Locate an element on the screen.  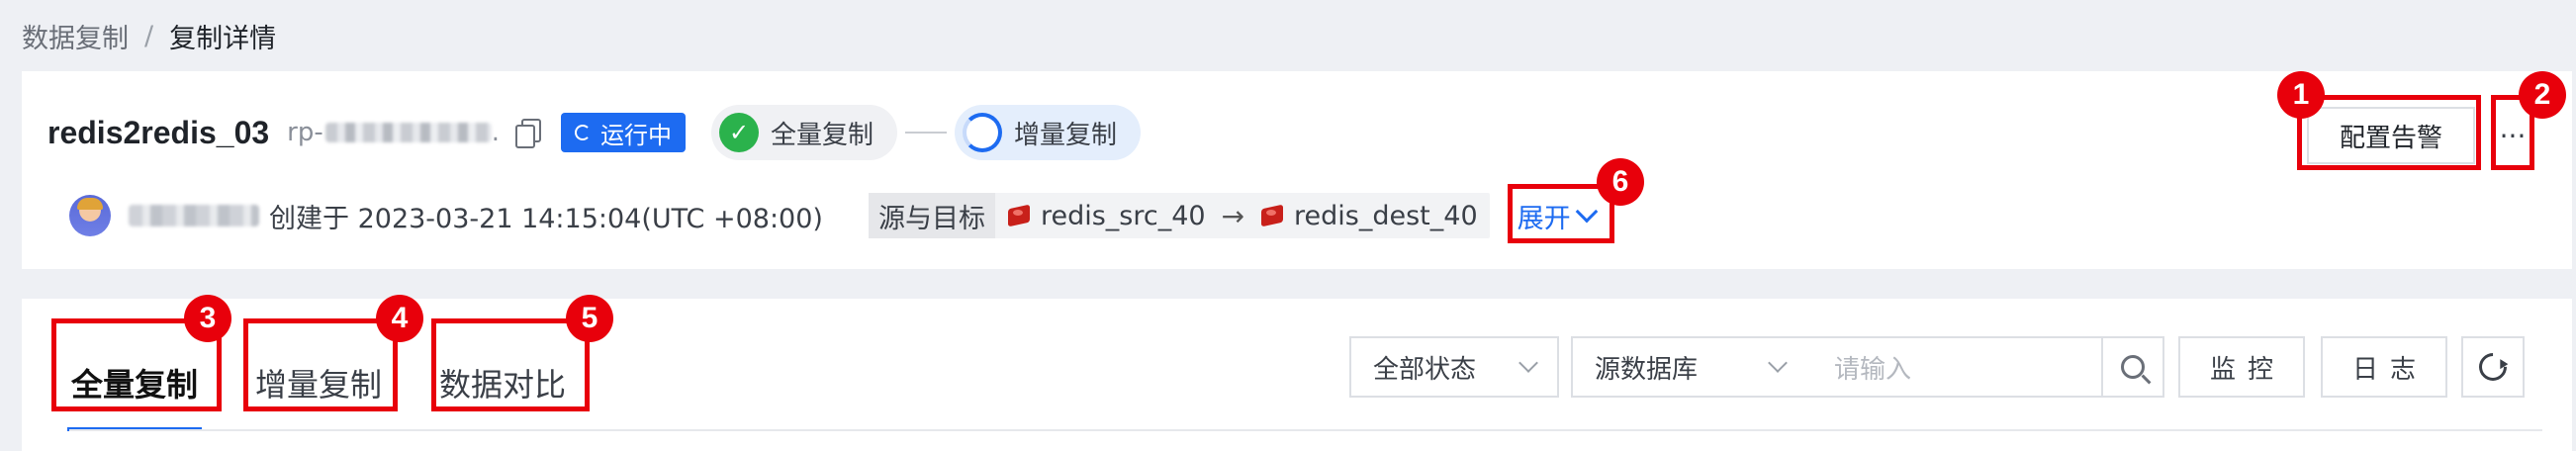
refresh-button is located at coordinates (2493, 367).